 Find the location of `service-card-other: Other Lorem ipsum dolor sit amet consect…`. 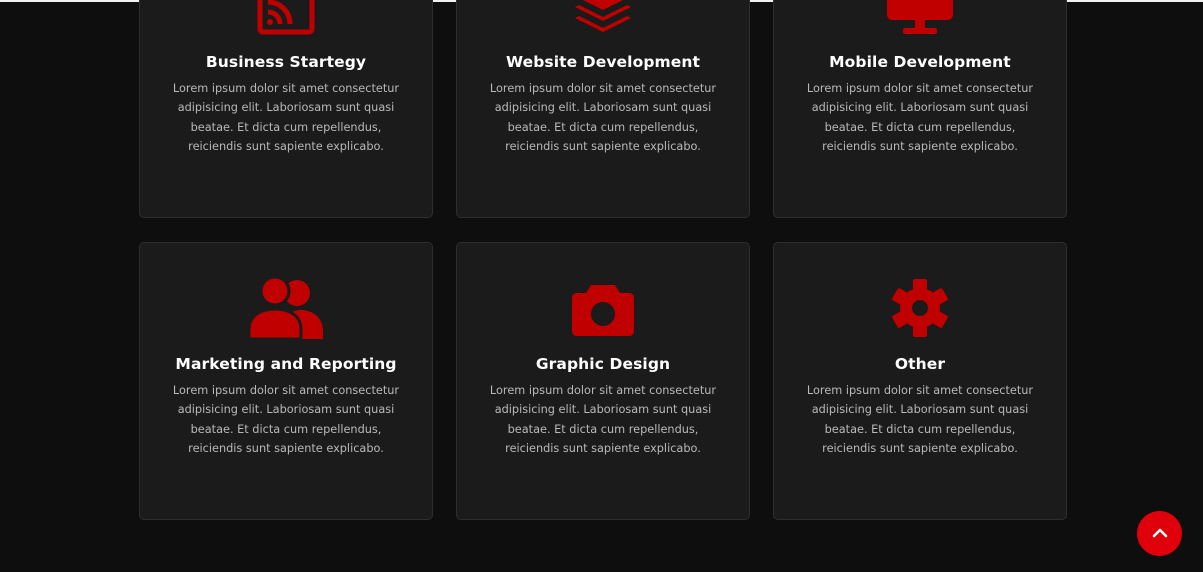

service-card-other: Other Lorem ipsum dolor sit amet consect… is located at coordinates (920, 381).